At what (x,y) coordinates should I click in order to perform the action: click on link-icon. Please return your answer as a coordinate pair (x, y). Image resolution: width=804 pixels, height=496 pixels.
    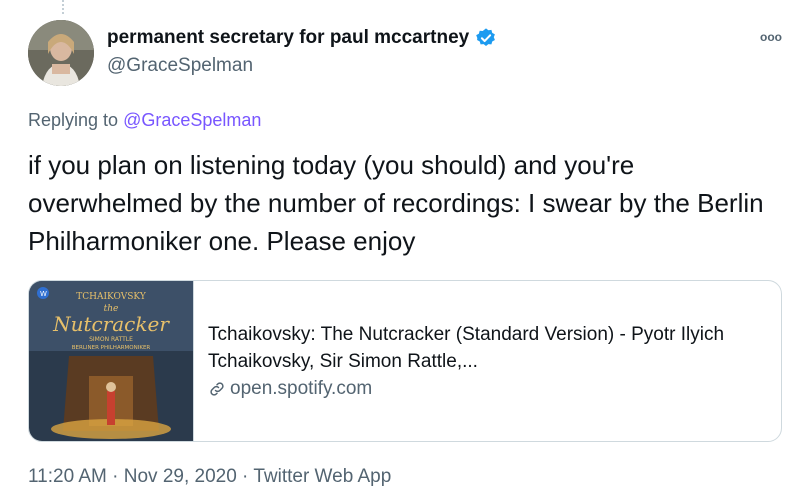
    Looking at the image, I should click on (217, 388).